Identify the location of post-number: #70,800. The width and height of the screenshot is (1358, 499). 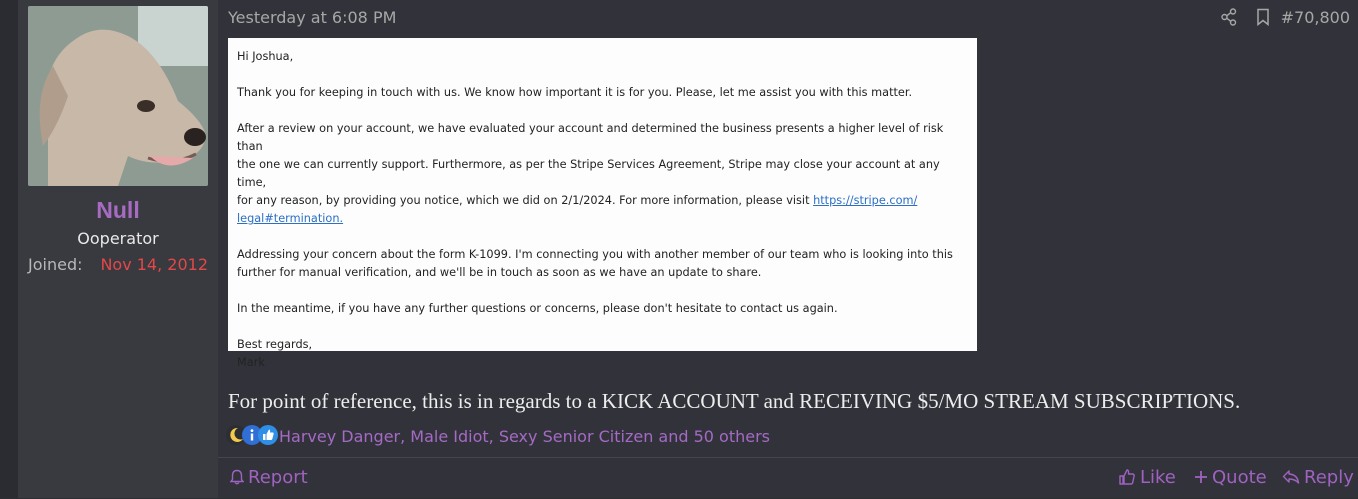
(1315, 17).